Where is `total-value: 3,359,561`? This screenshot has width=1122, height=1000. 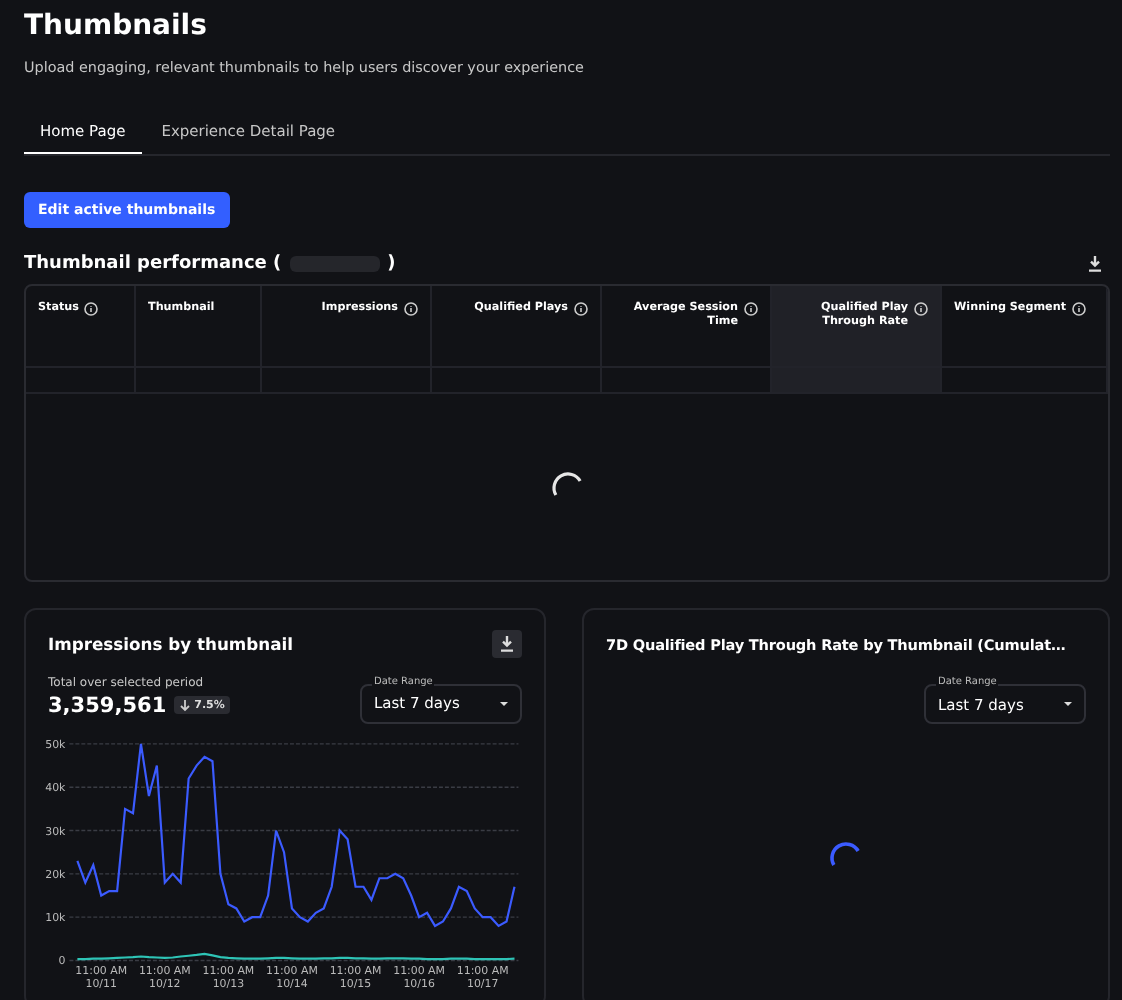 total-value: 3,359,561 is located at coordinates (107, 705).